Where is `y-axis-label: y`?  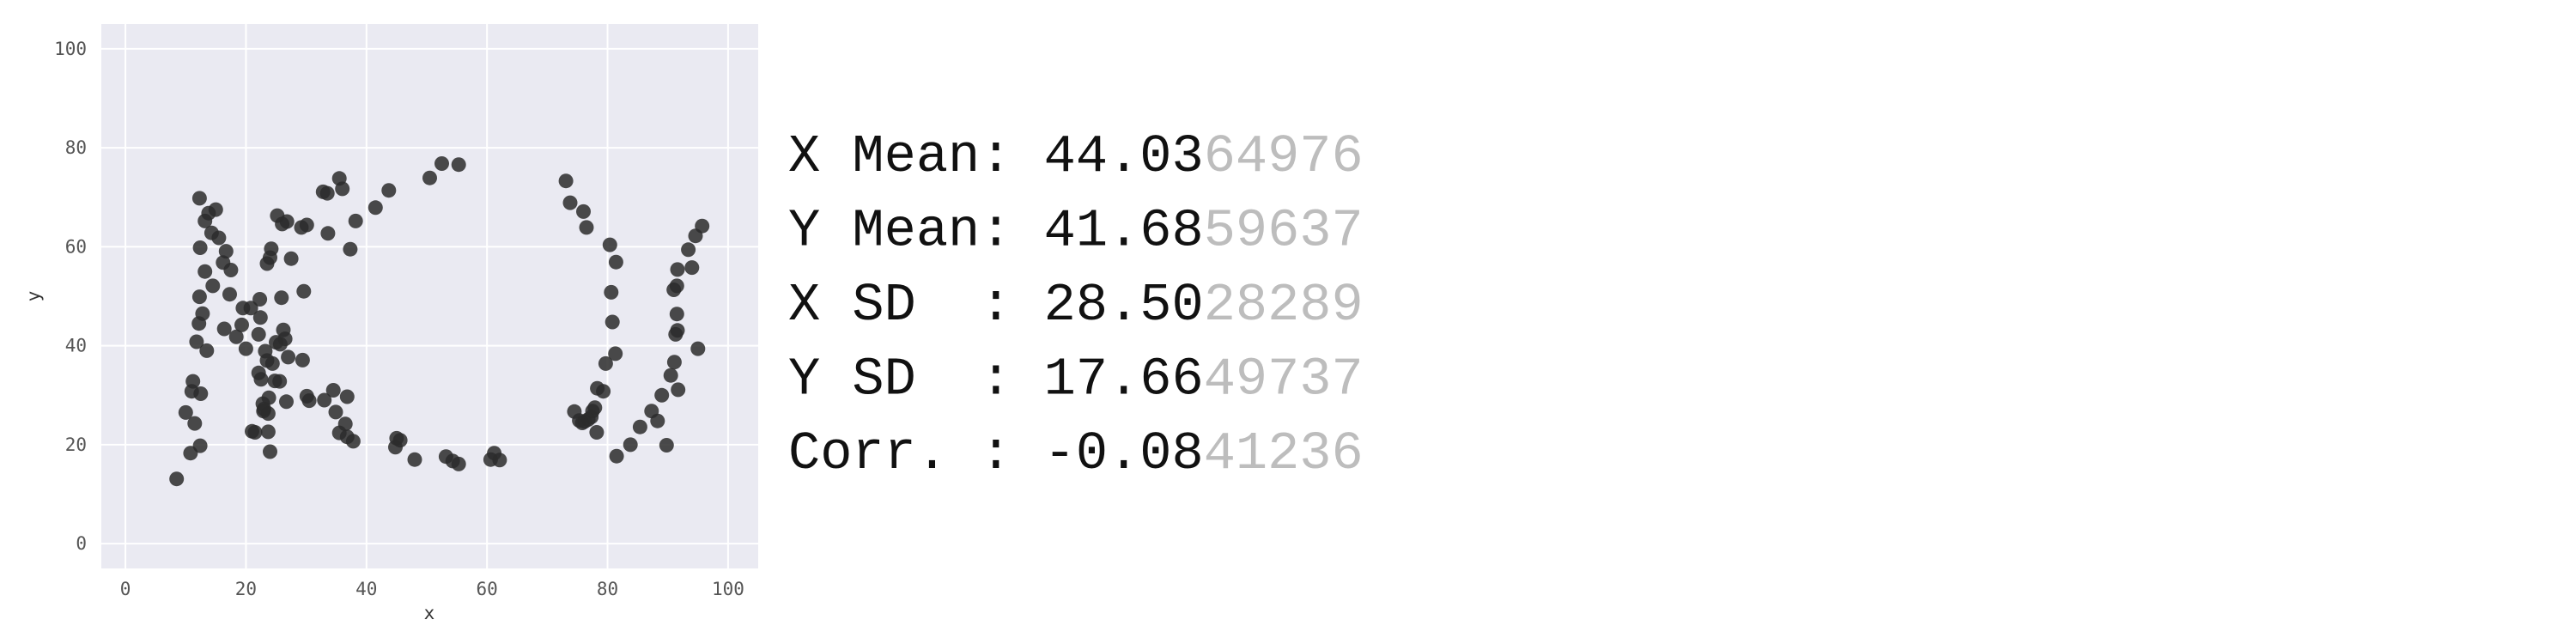 y-axis-label: y is located at coordinates (33, 296).